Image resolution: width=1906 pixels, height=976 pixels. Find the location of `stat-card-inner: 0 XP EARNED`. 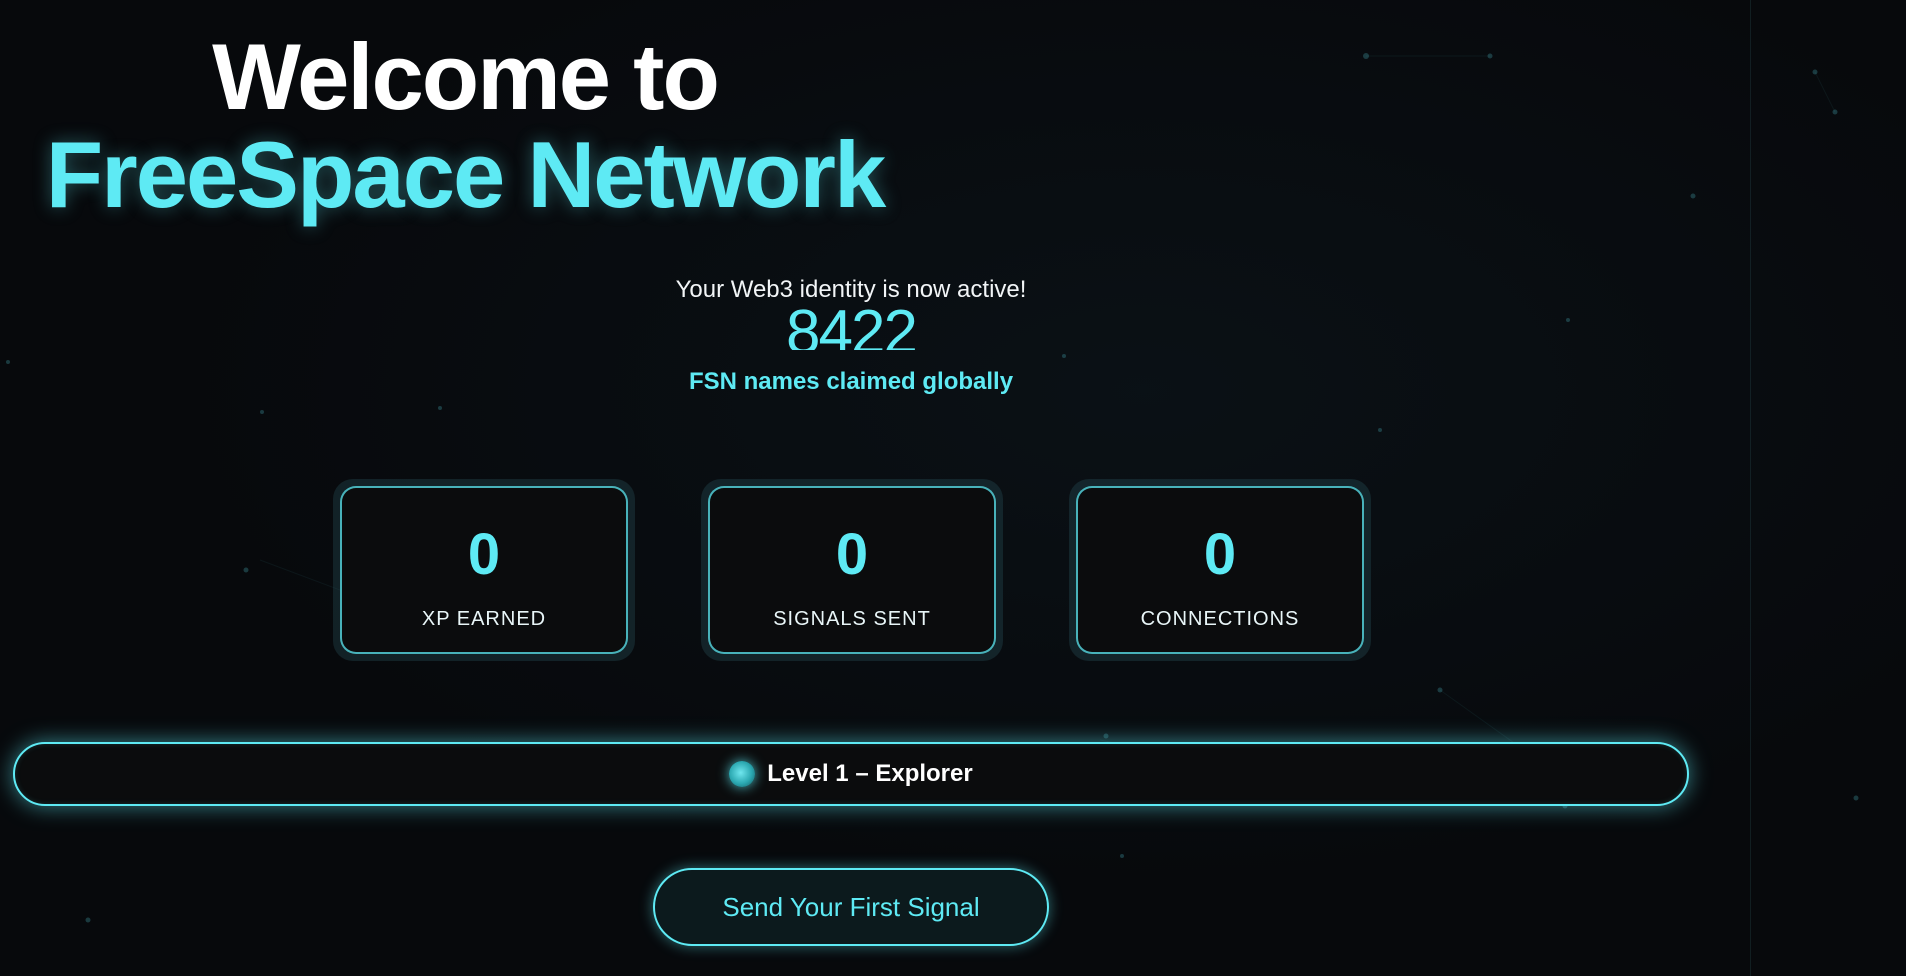

stat-card-inner: 0 XP EARNED is located at coordinates (484, 570).